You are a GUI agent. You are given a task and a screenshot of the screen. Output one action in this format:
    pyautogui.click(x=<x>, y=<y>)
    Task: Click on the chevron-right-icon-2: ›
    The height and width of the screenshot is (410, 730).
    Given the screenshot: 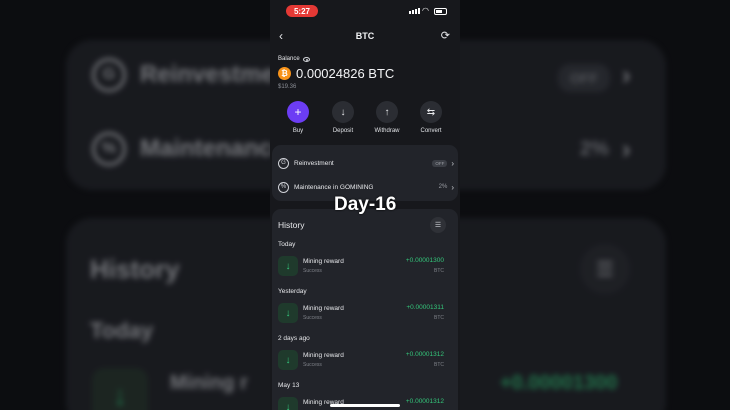 What is the action you would take?
    pyautogui.click(x=452, y=187)
    